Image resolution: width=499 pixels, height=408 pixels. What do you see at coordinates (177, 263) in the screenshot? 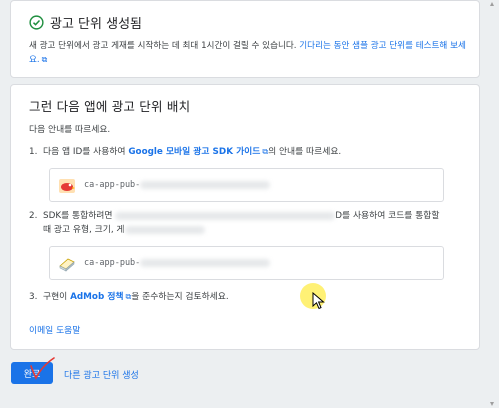
I see `ad-unit-id-text: ca-app-pub-` at bounding box center [177, 263].